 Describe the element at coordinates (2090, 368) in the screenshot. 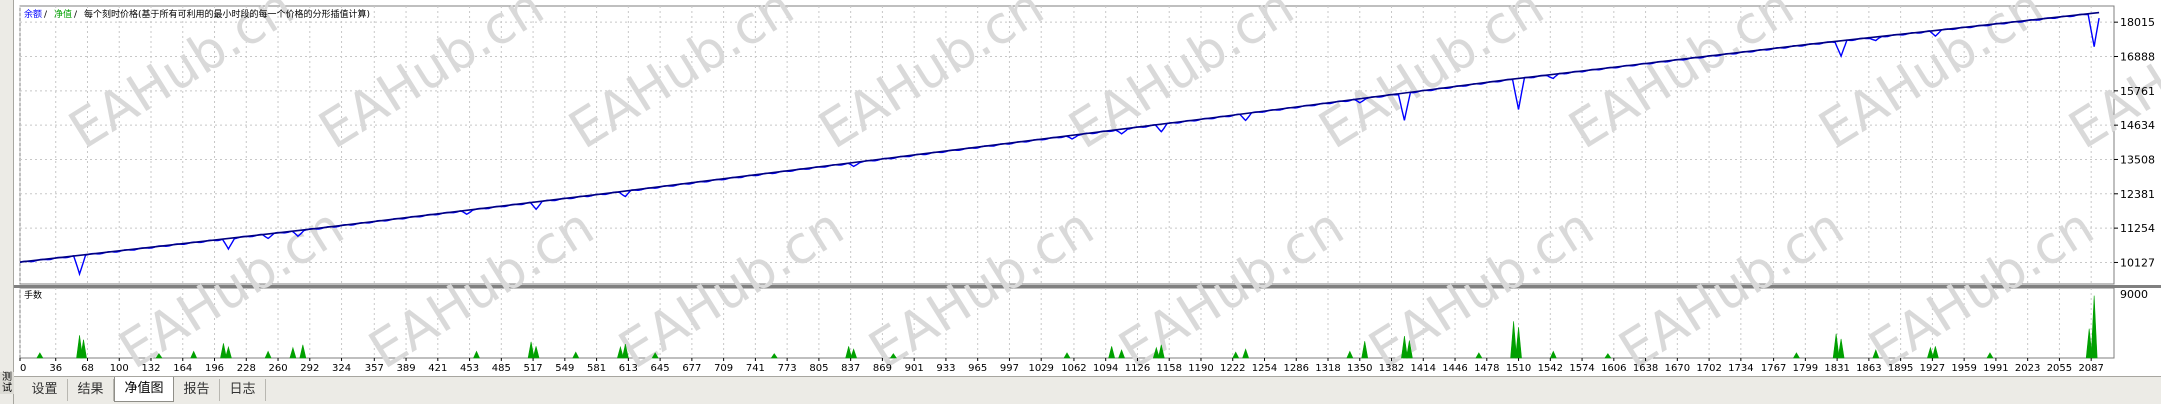

I see `x-tick-label: 2087` at that location.